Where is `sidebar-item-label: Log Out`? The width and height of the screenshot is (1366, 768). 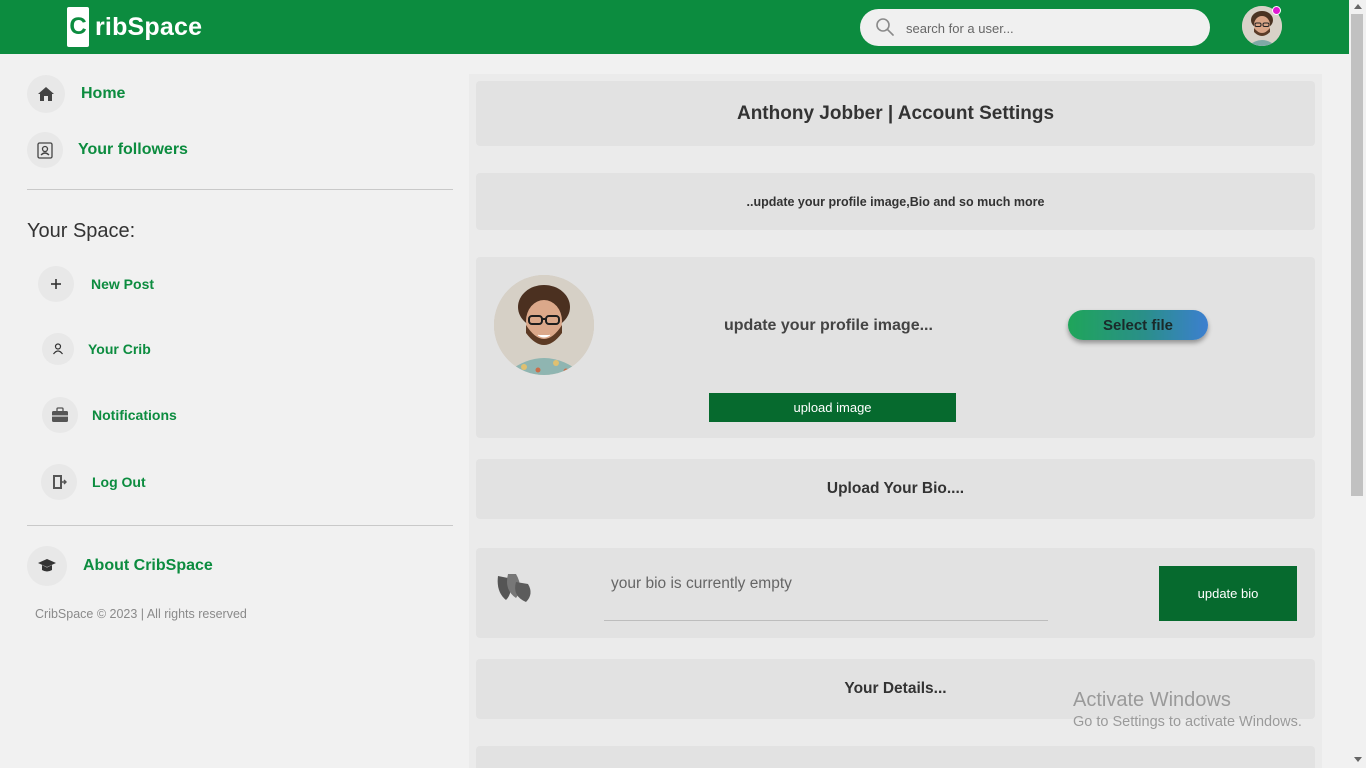
sidebar-item-label: Log Out is located at coordinates (119, 482).